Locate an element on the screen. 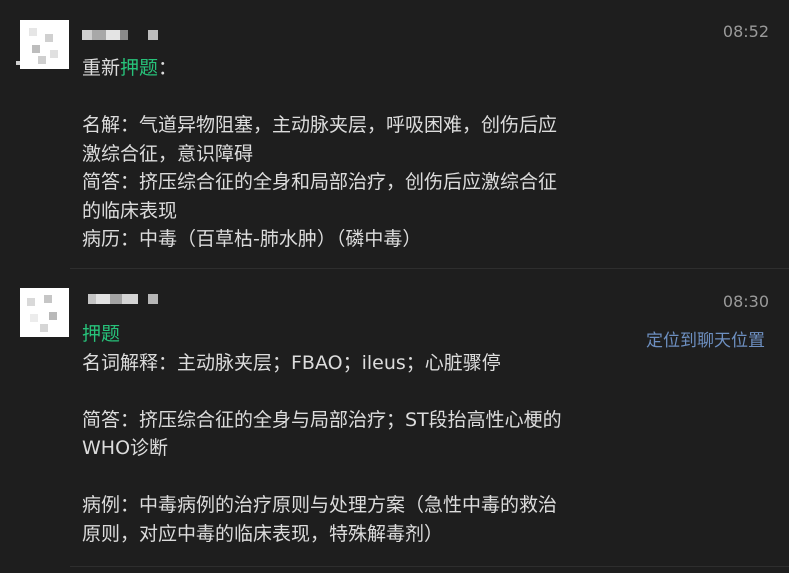  message-line: 名词解释：主动脉夹层；FBAO；ileus；心脏骤停 is located at coordinates (352, 363).